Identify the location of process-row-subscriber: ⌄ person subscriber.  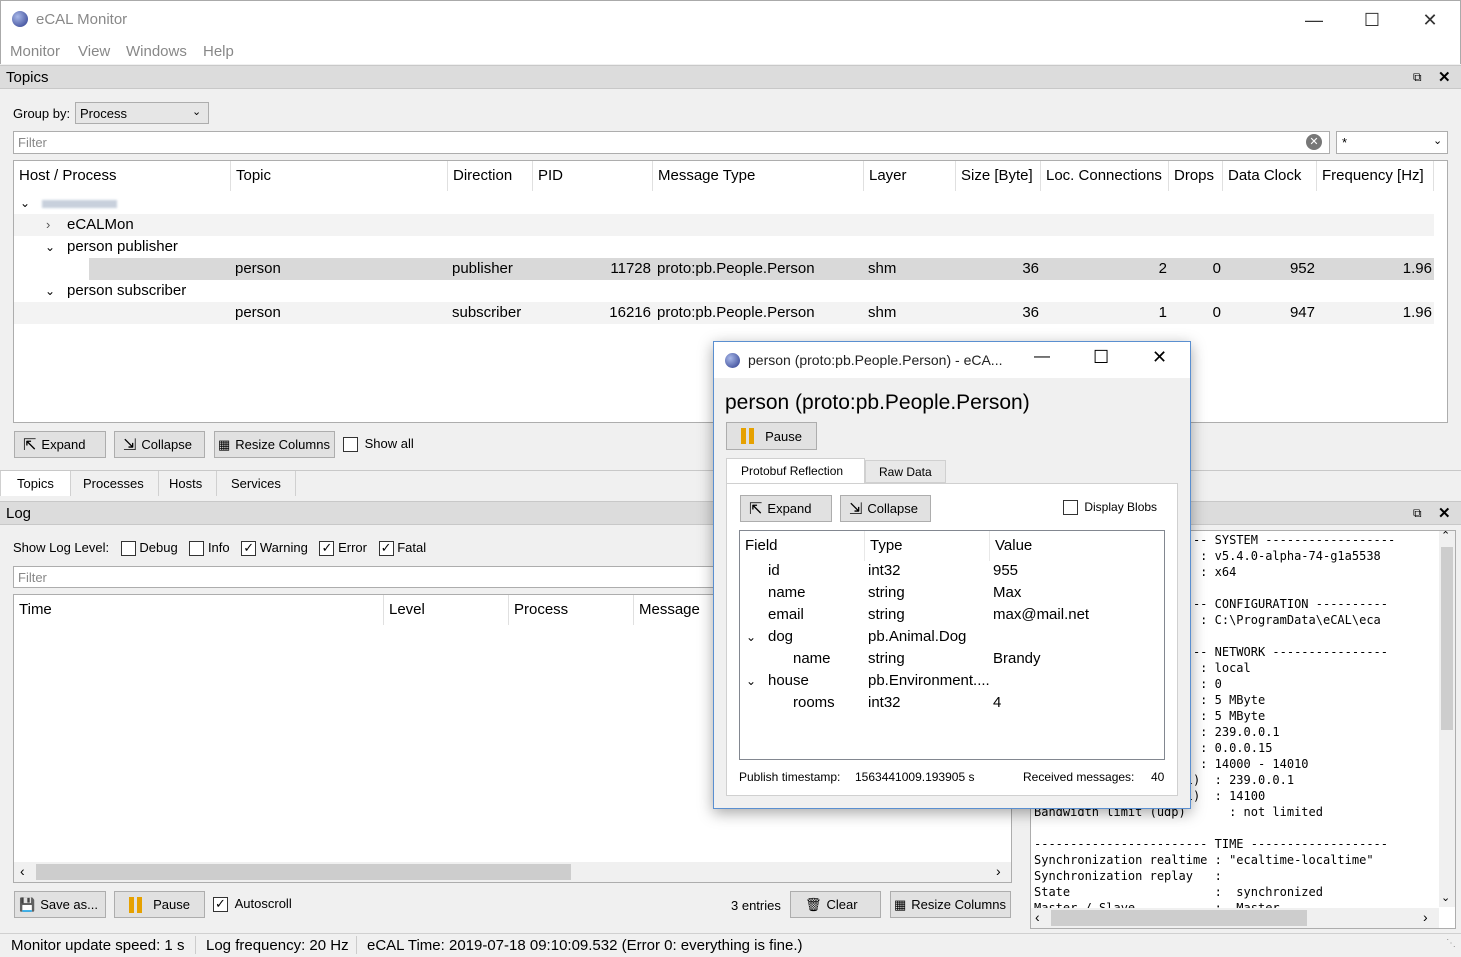
(724, 291).